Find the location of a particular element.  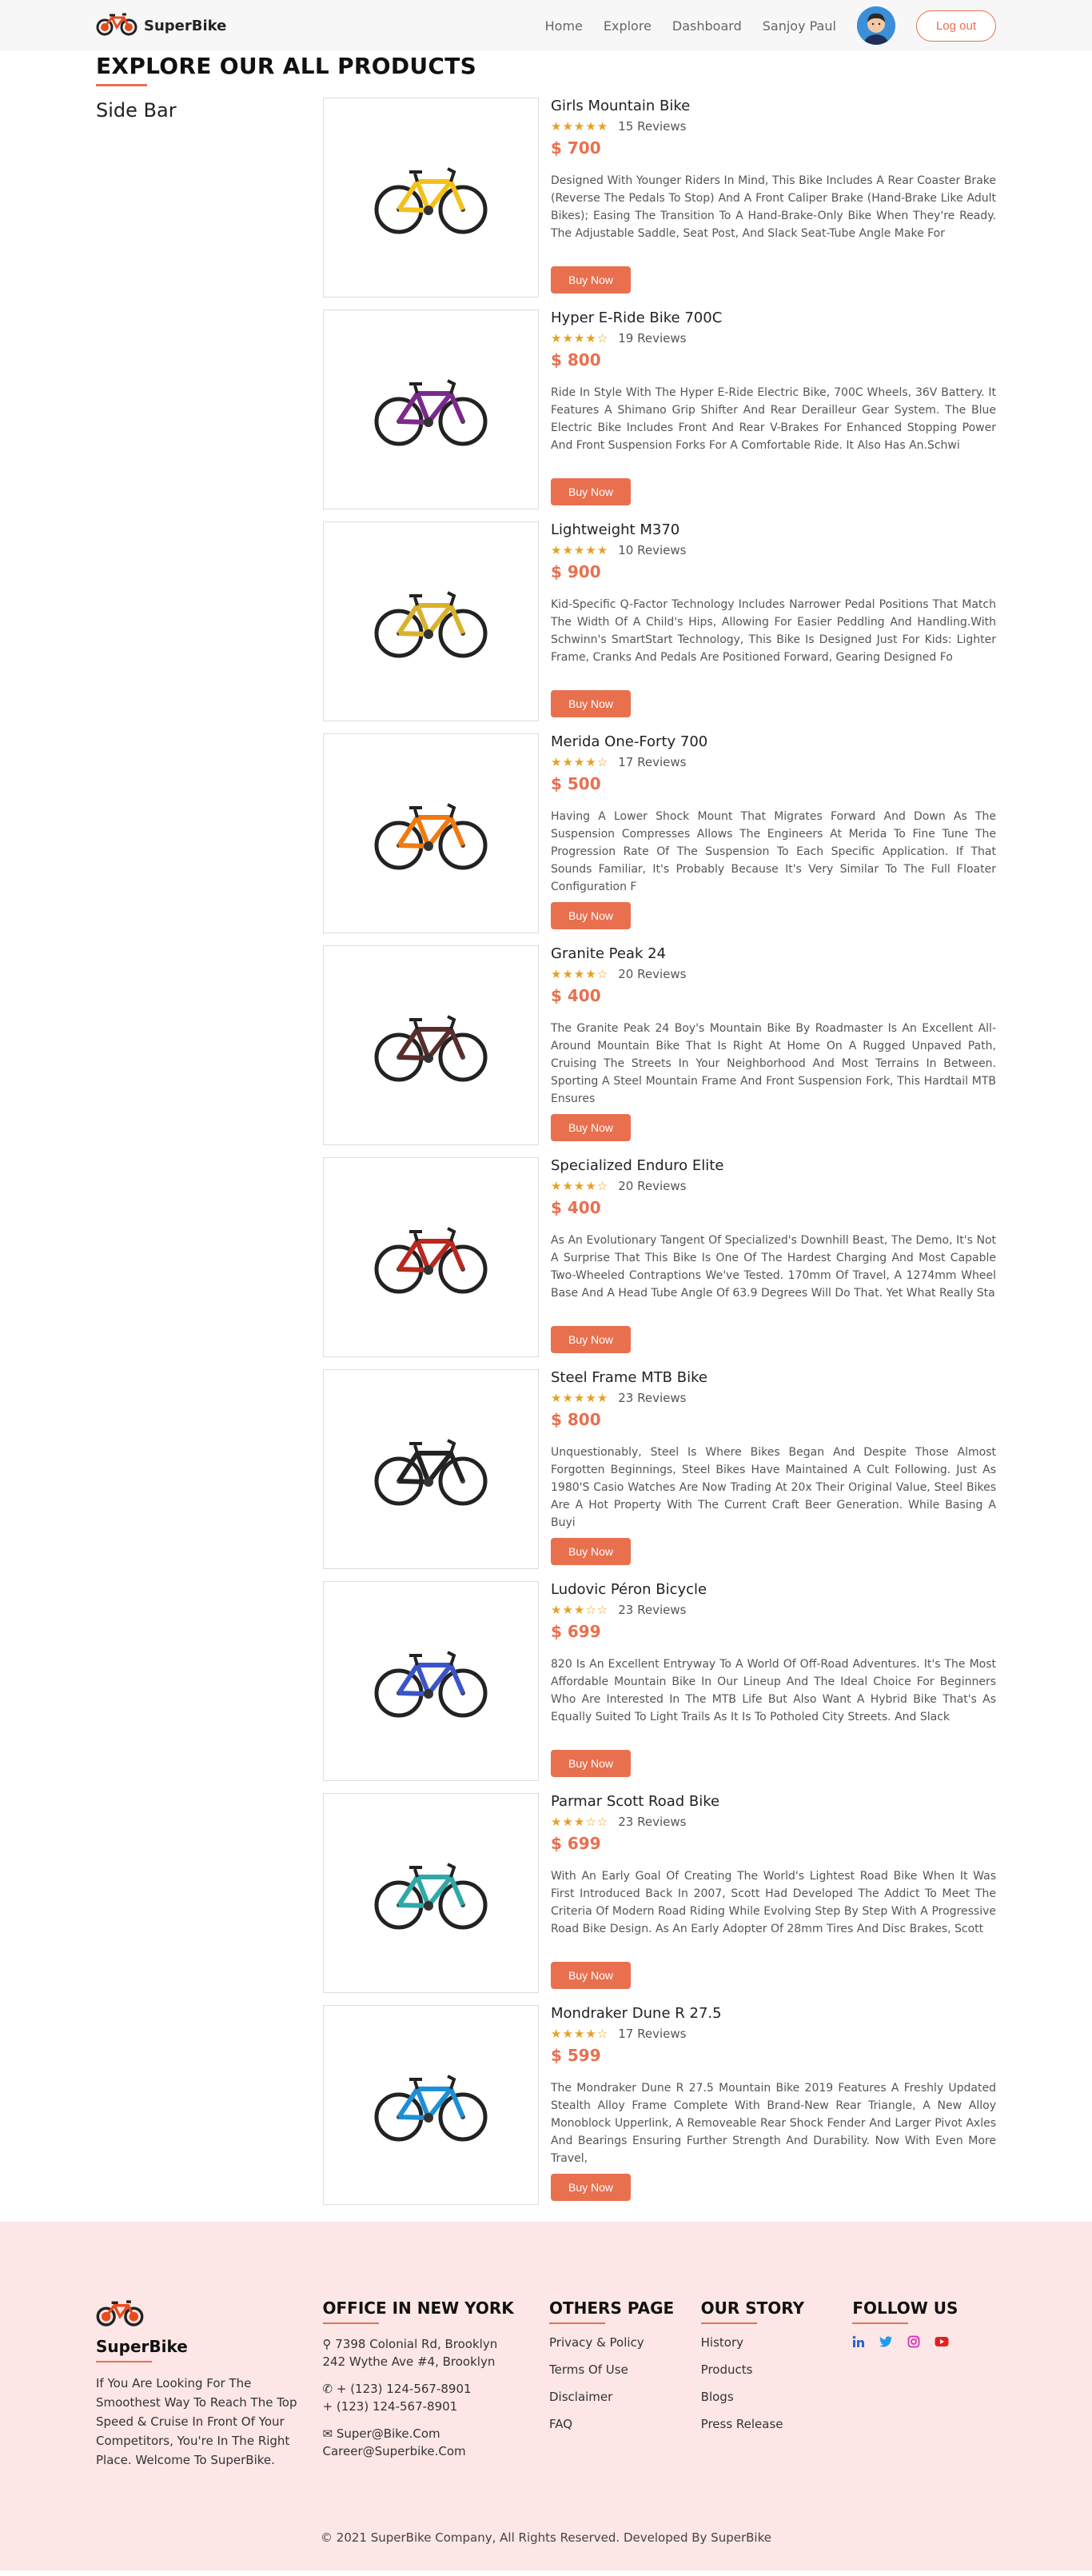

linkedin-icon is located at coordinates (858, 2343).